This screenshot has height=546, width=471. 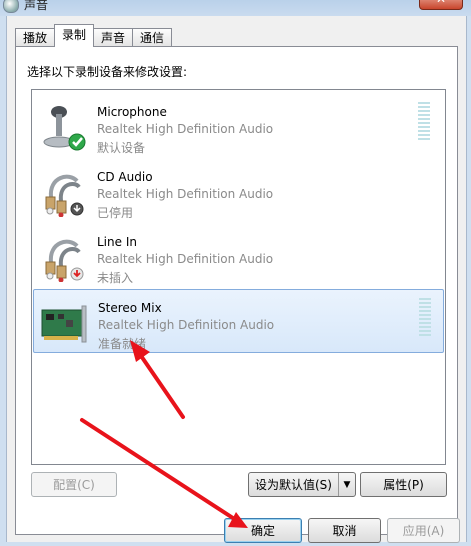 What do you see at coordinates (74, 484) in the screenshot?
I see `configure-button: 配置(C)` at bounding box center [74, 484].